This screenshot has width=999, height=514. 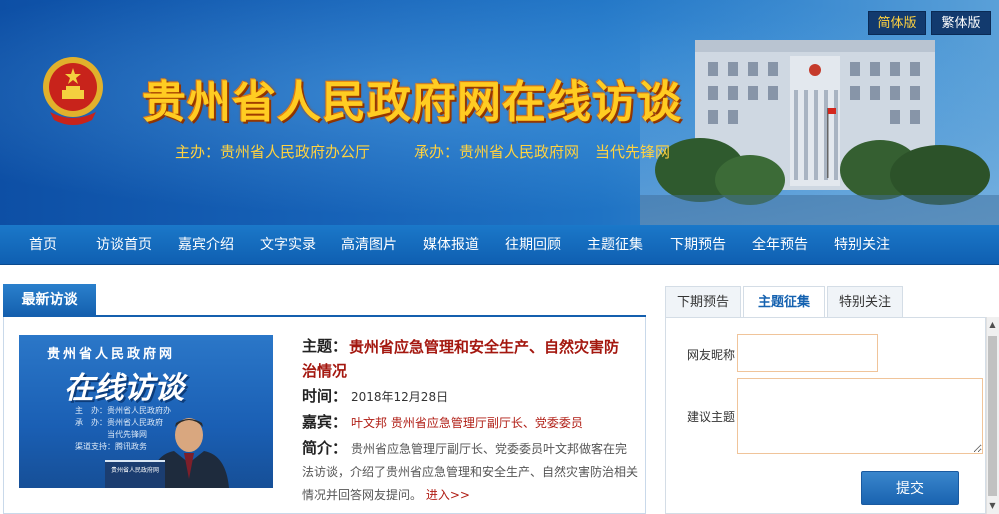 I want to click on nickname-label: 网友昵称, so click(x=711, y=355).